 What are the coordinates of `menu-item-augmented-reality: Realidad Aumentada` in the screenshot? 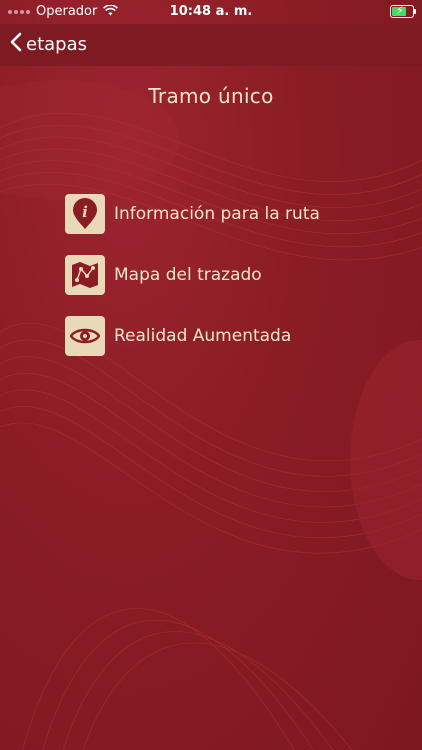 It's located at (215, 336).